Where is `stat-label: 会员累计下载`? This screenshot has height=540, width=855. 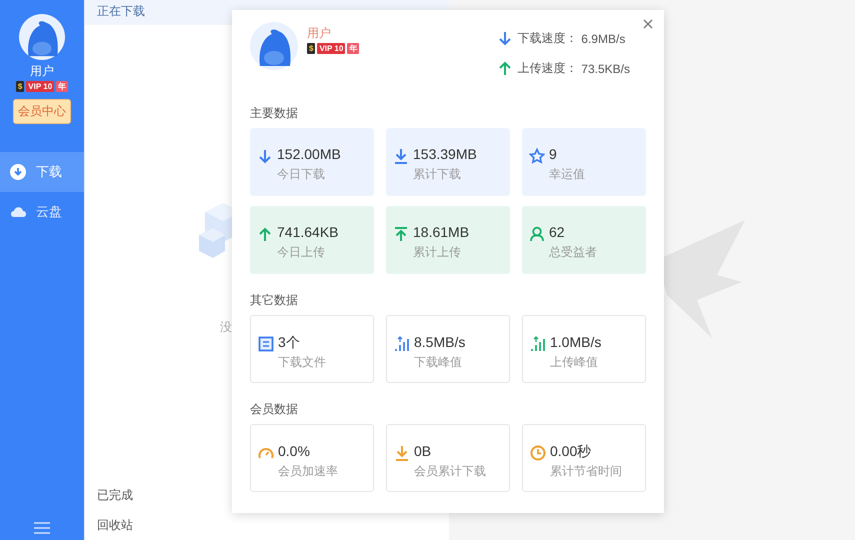 stat-label: 会员累计下载 is located at coordinates (450, 471).